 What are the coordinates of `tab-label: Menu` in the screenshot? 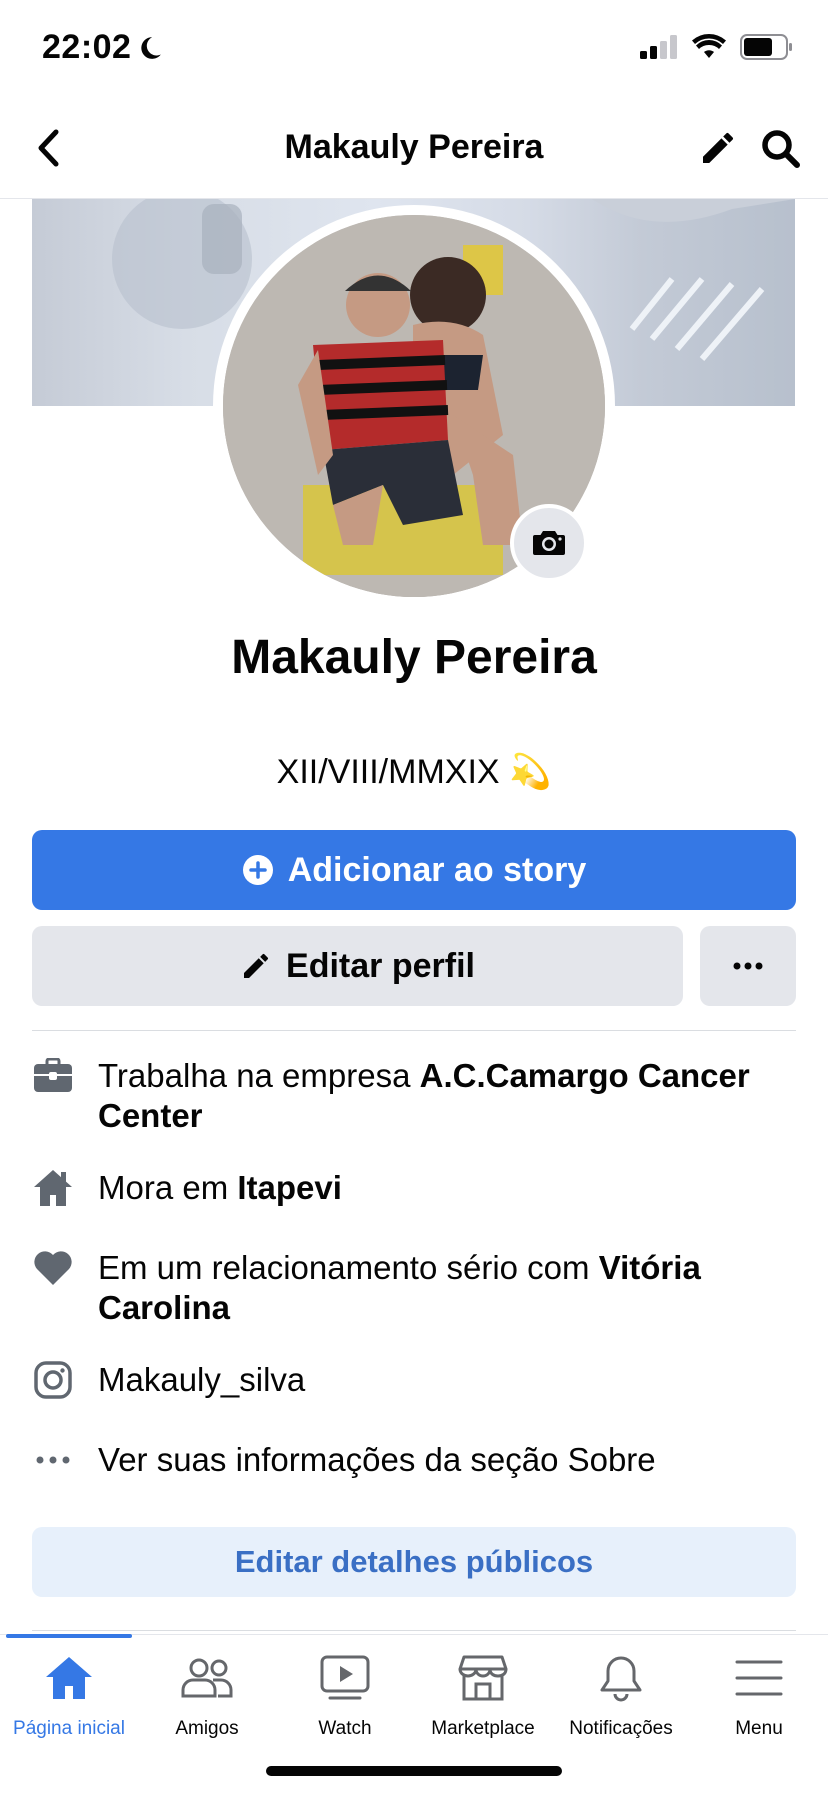 It's located at (759, 1728).